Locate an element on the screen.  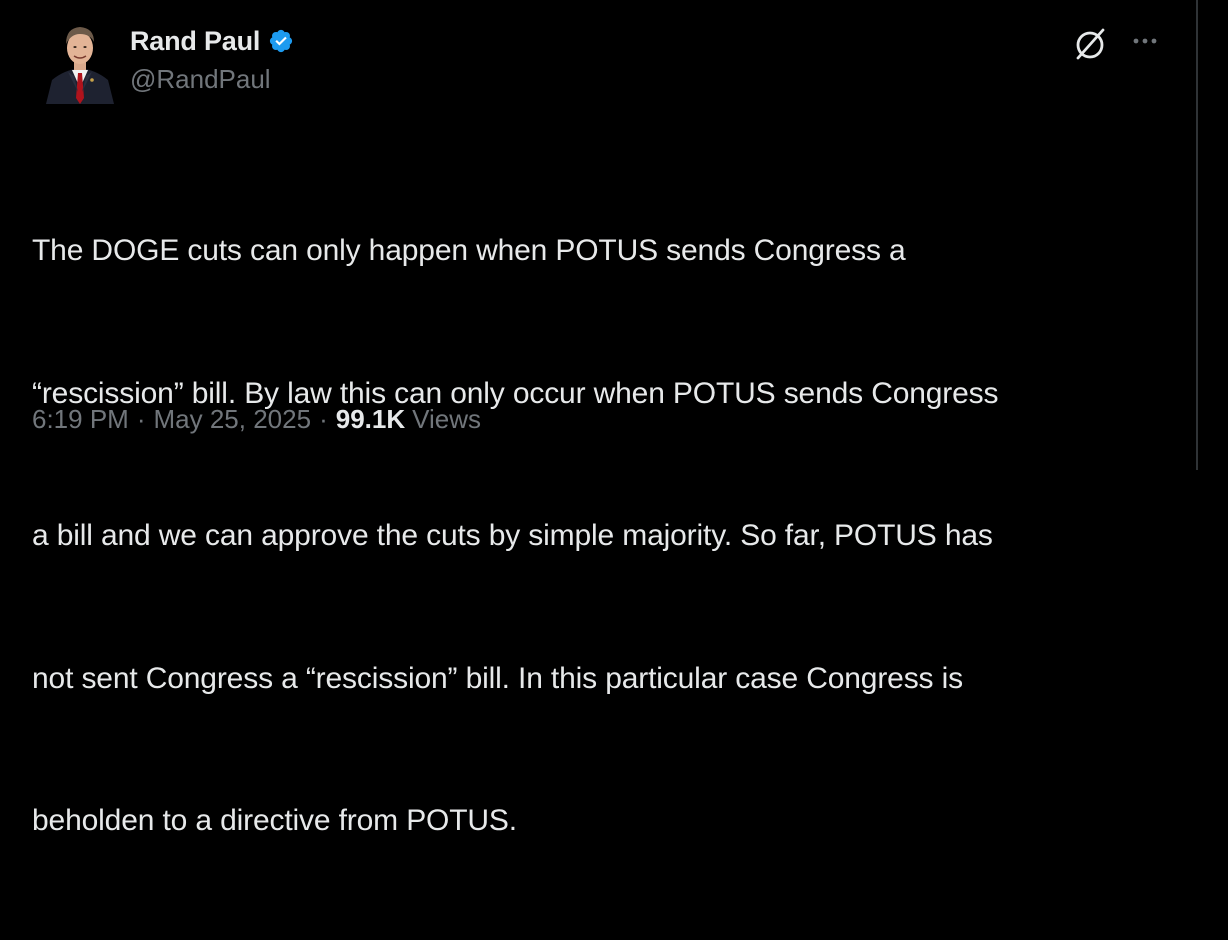
tweet-date: May 25, 2025 is located at coordinates (233, 419).